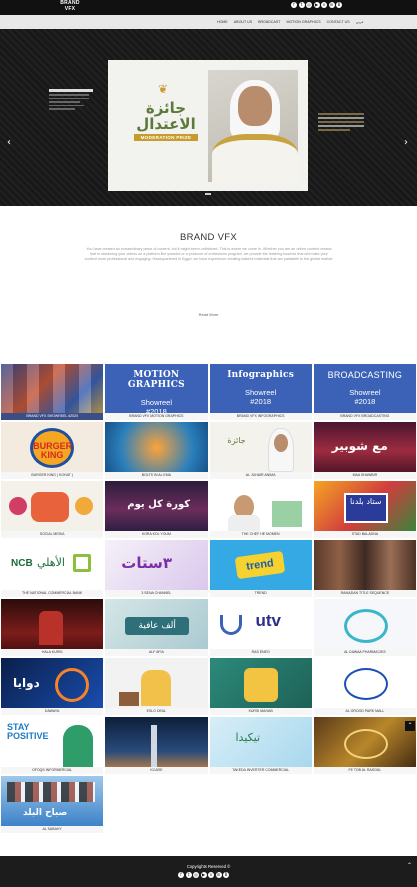  Describe the element at coordinates (260, 450) in the screenshot. I see `portfolio-item: جائزة Al Juhair Anima` at that location.